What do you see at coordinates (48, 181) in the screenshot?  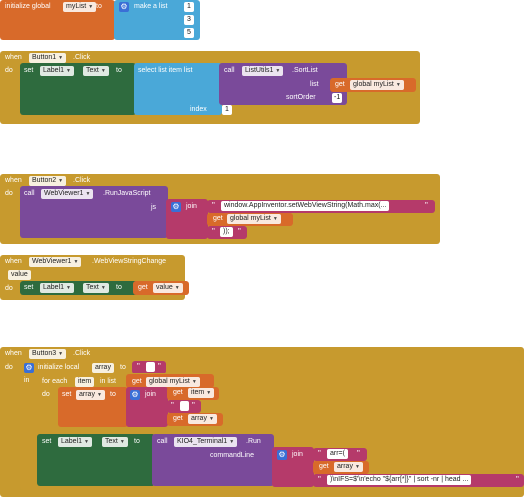 I see `component-dropdown: Button2 ▼` at bounding box center [48, 181].